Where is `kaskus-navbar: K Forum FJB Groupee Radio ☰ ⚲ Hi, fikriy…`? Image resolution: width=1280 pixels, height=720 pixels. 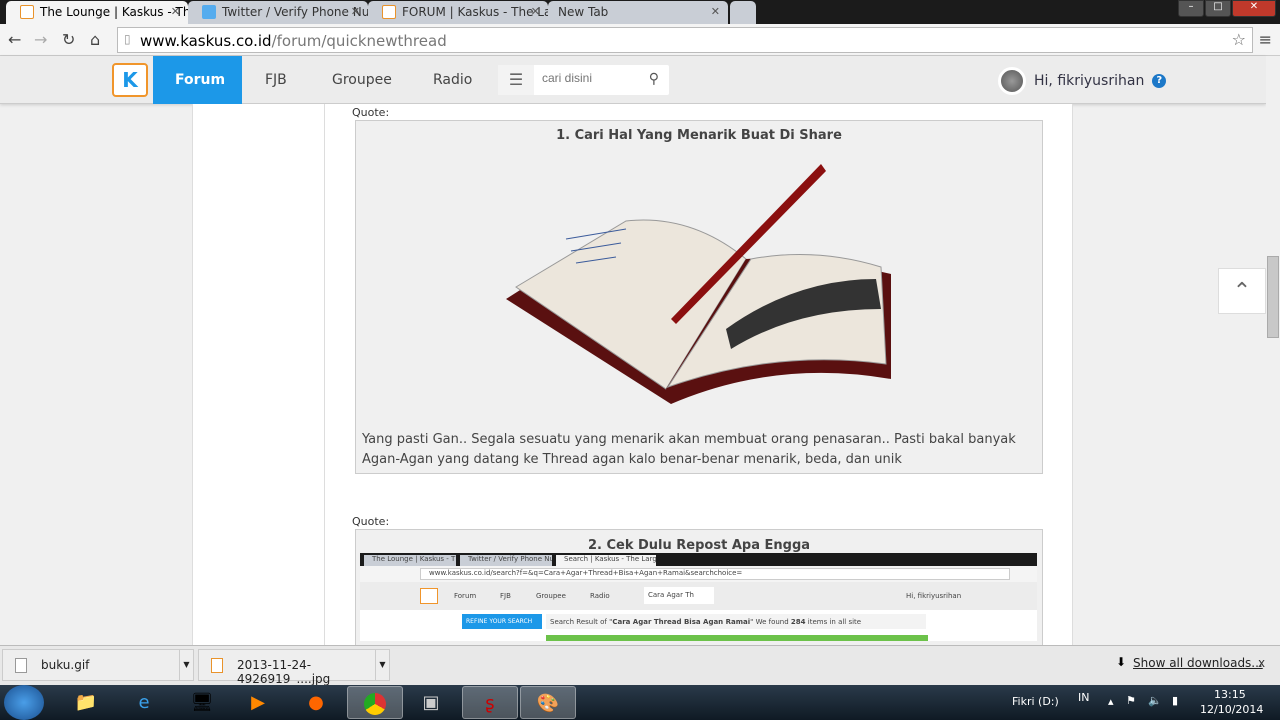
kaskus-navbar: K Forum FJB Groupee Radio ☰ ⚲ Hi, fikriy… is located at coordinates (633, 80).